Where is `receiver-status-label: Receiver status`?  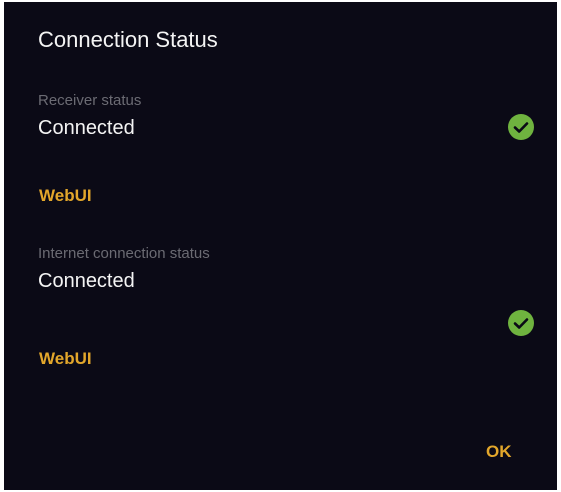
receiver-status-label: Receiver status is located at coordinates (90, 100).